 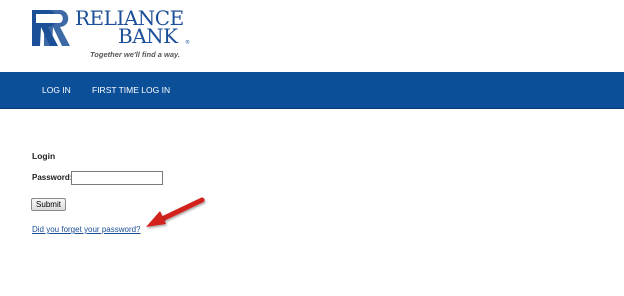 I want to click on login-heading: Login, so click(x=44, y=156).